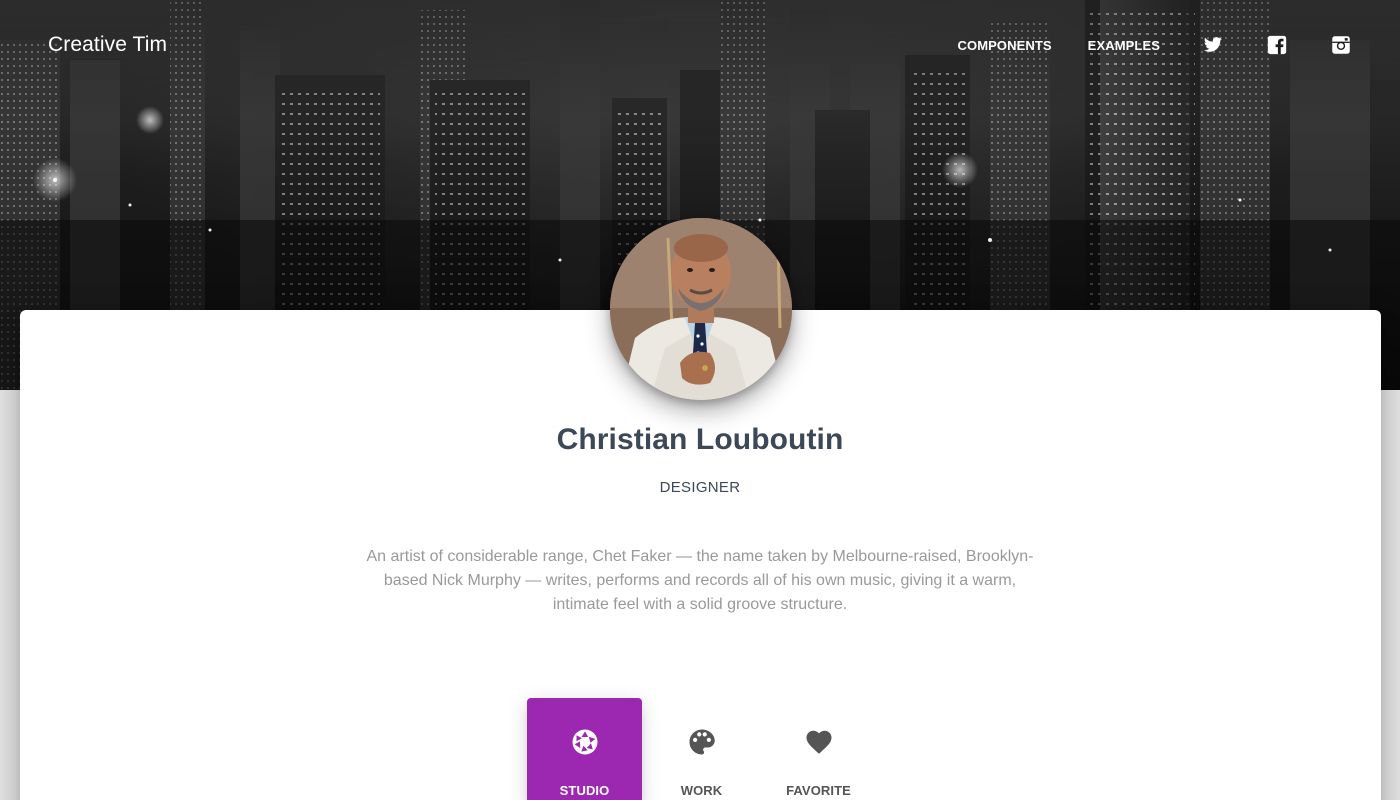  I want to click on nav-link-components: COMPONENTS, so click(1005, 45).